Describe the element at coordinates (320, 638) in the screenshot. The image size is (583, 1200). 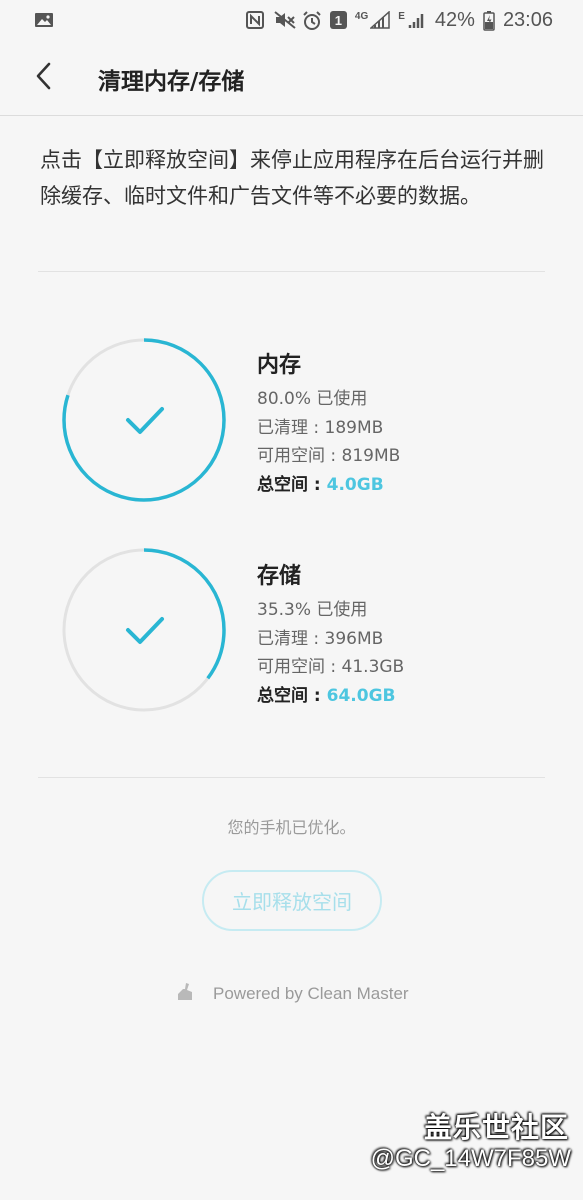
I see `storage-cleaned: 已清理 : 396MB` at that location.